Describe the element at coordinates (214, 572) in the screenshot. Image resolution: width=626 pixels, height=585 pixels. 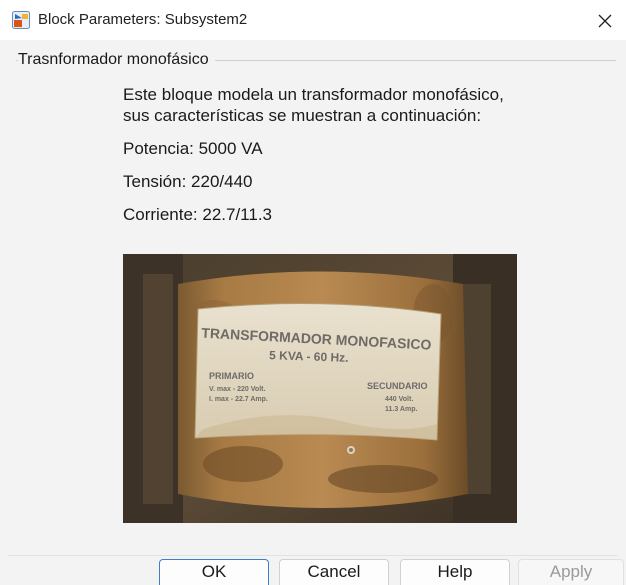
I see `ok-button: OK` at that location.